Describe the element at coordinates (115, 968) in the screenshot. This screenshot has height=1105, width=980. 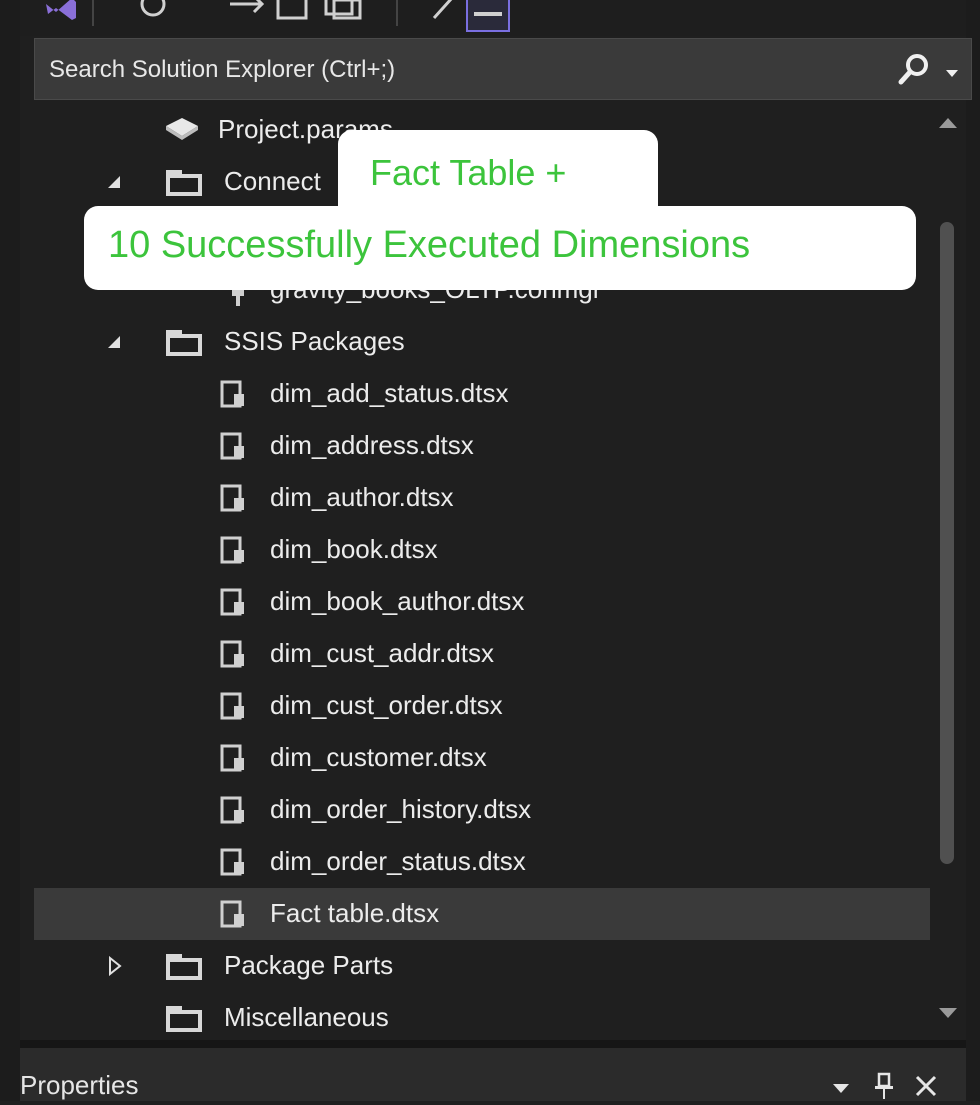
I see `collapsed-arrow-icon` at that location.